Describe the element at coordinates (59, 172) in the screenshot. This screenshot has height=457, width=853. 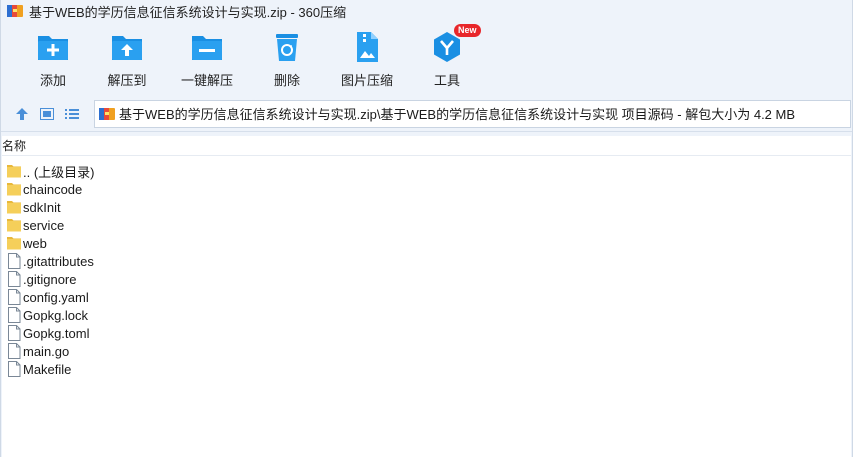
I see `file-name: .. (上级目录)` at that location.